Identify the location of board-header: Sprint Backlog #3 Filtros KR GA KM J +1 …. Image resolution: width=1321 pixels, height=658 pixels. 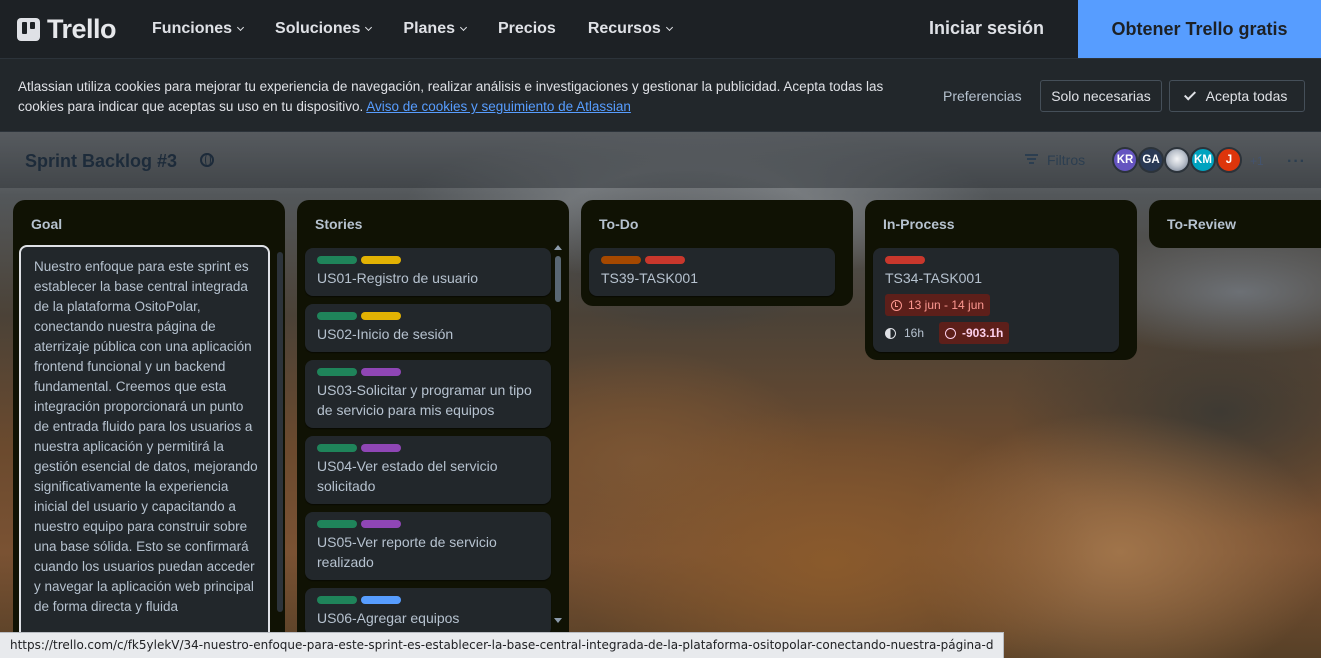
(660, 160).